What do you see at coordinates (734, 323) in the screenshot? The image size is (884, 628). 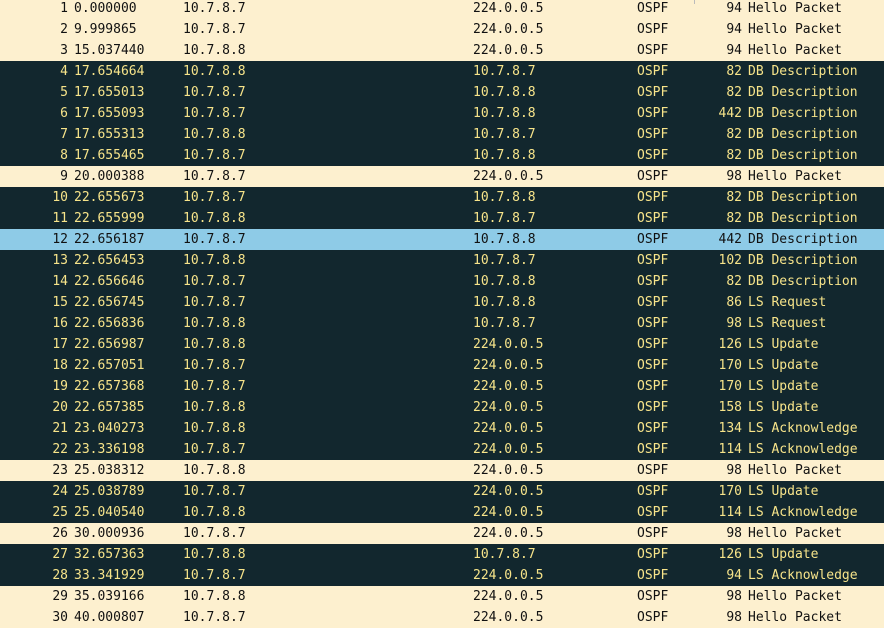 I see `packet-cell-len: 98` at bounding box center [734, 323].